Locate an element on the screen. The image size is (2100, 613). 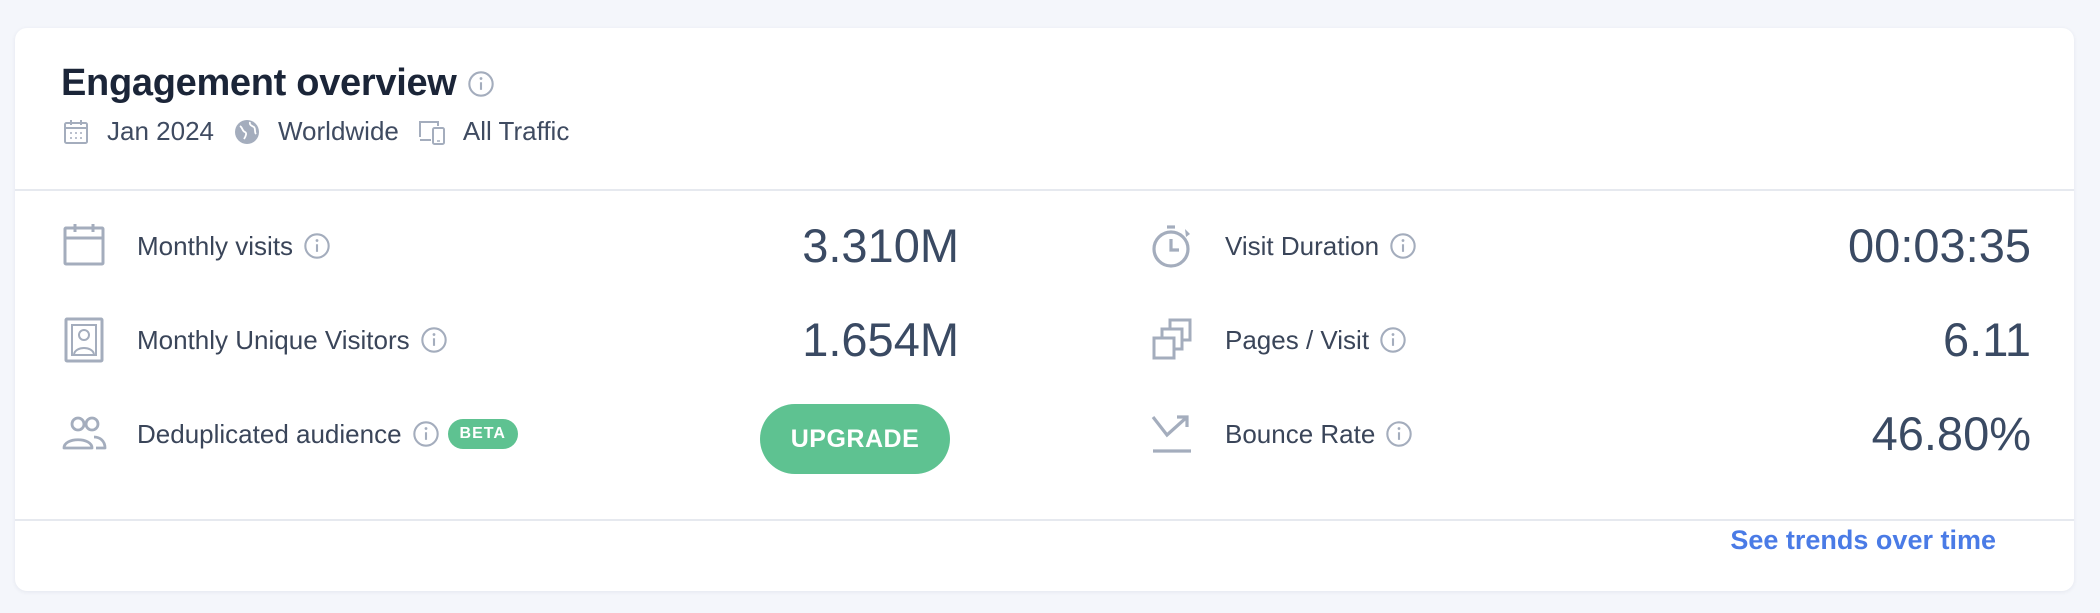
filter-region: Worldwide is located at coordinates (315, 131).